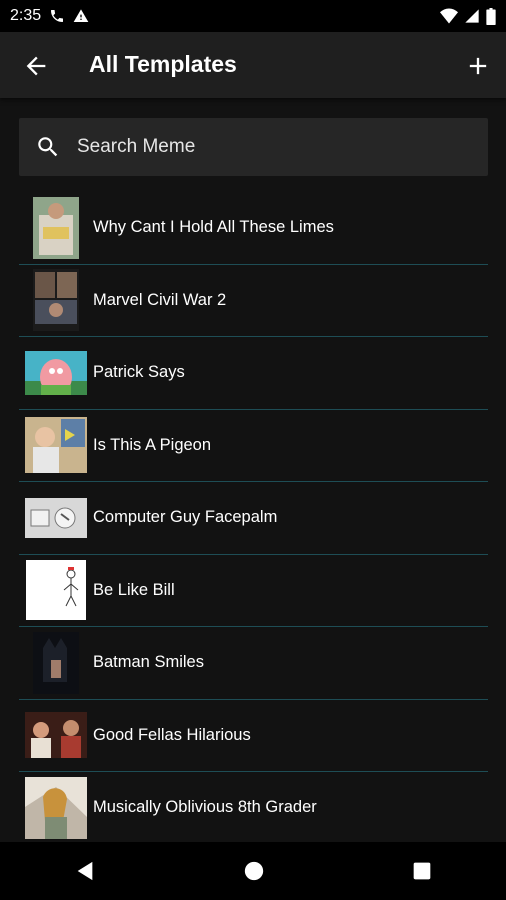 This screenshot has width=506, height=900. What do you see at coordinates (172, 734) in the screenshot?
I see `template-title: Good Fellas Hilarious` at bounding box center [172, 734].